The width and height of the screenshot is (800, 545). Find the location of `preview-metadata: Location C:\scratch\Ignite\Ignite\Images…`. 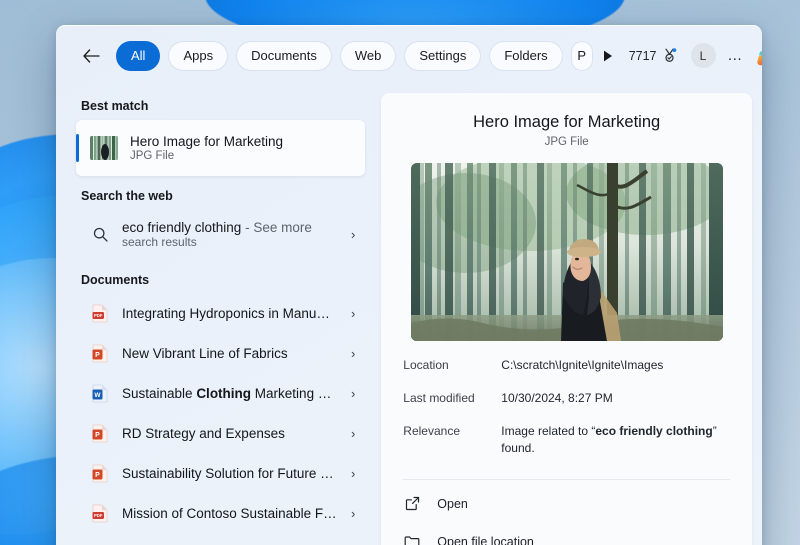

preview-metadata: Location C:\scratch\Ignite\Ignite\Images… is located at coordinates (566, 407).